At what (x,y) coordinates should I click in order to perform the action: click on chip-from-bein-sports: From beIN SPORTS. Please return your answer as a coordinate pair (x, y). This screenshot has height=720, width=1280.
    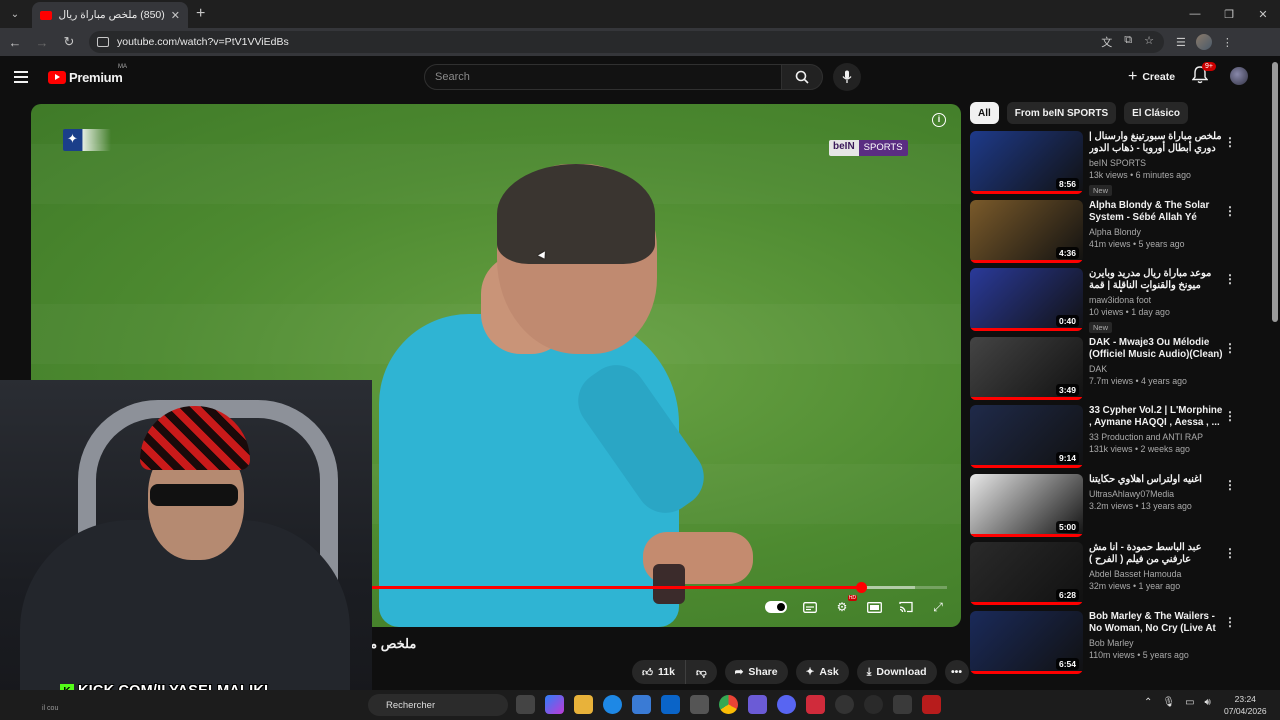
    Looking at the image, I should click on (1061, 113).